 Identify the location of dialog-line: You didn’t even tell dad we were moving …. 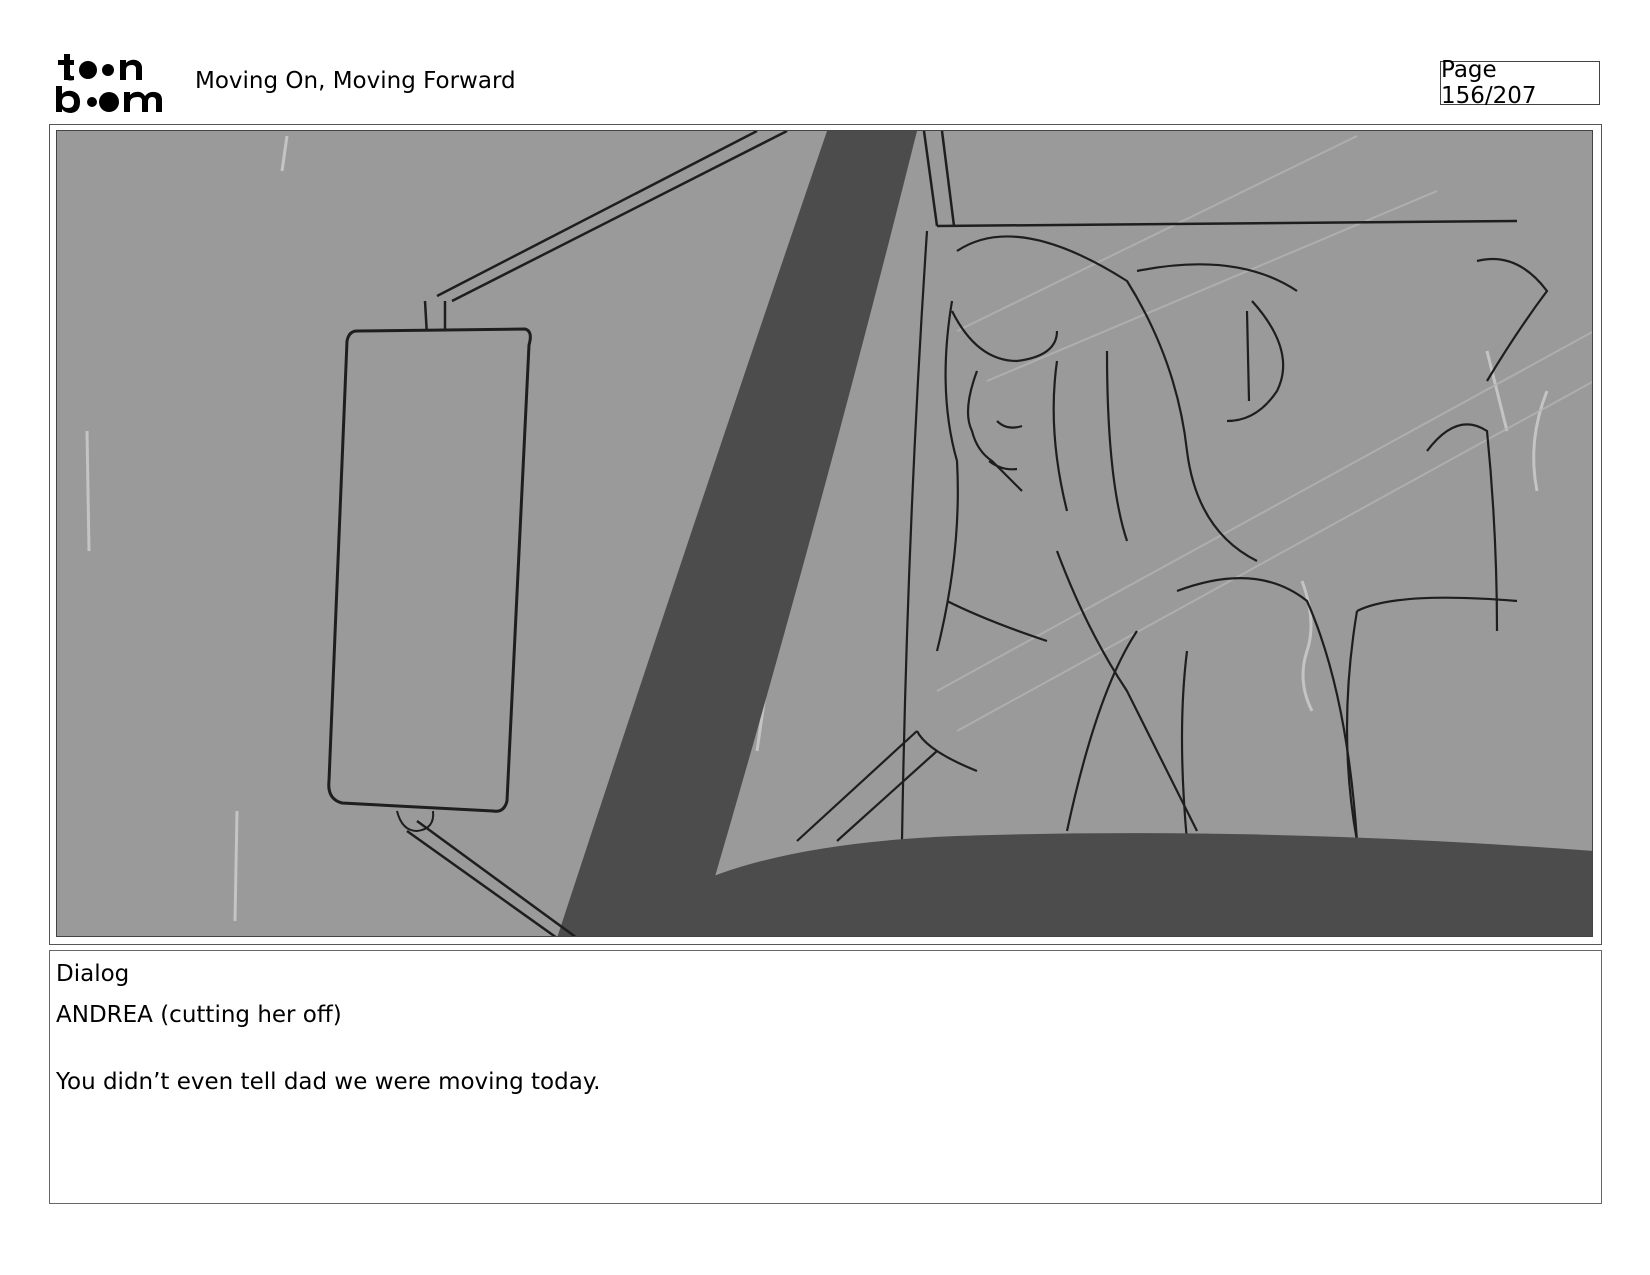
(328, 1082).